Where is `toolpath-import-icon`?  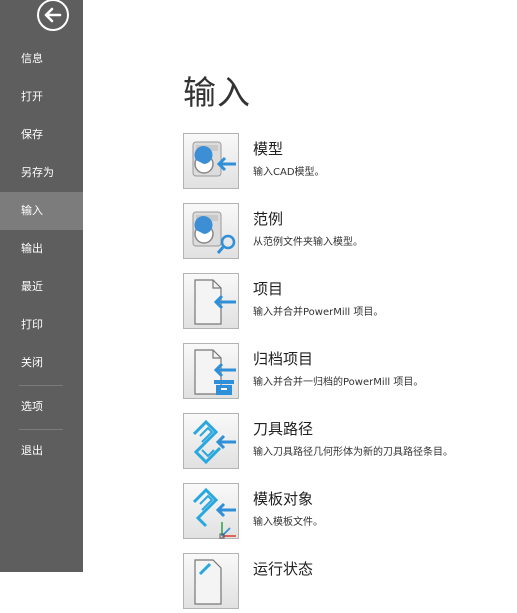 toolpath-import-icon is located at coordinates (211, 441).